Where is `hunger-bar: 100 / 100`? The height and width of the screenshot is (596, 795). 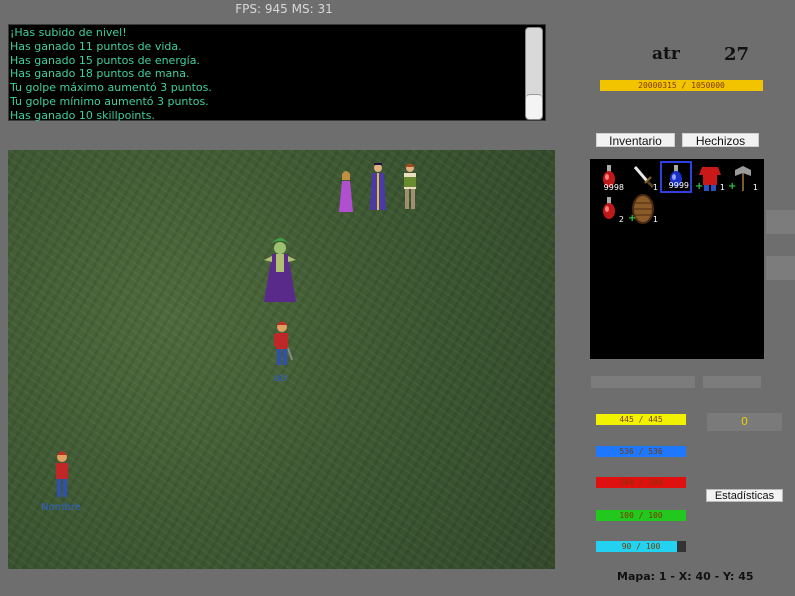
hunger-bar: 100 / 100 is located at coordinates (641, 515).